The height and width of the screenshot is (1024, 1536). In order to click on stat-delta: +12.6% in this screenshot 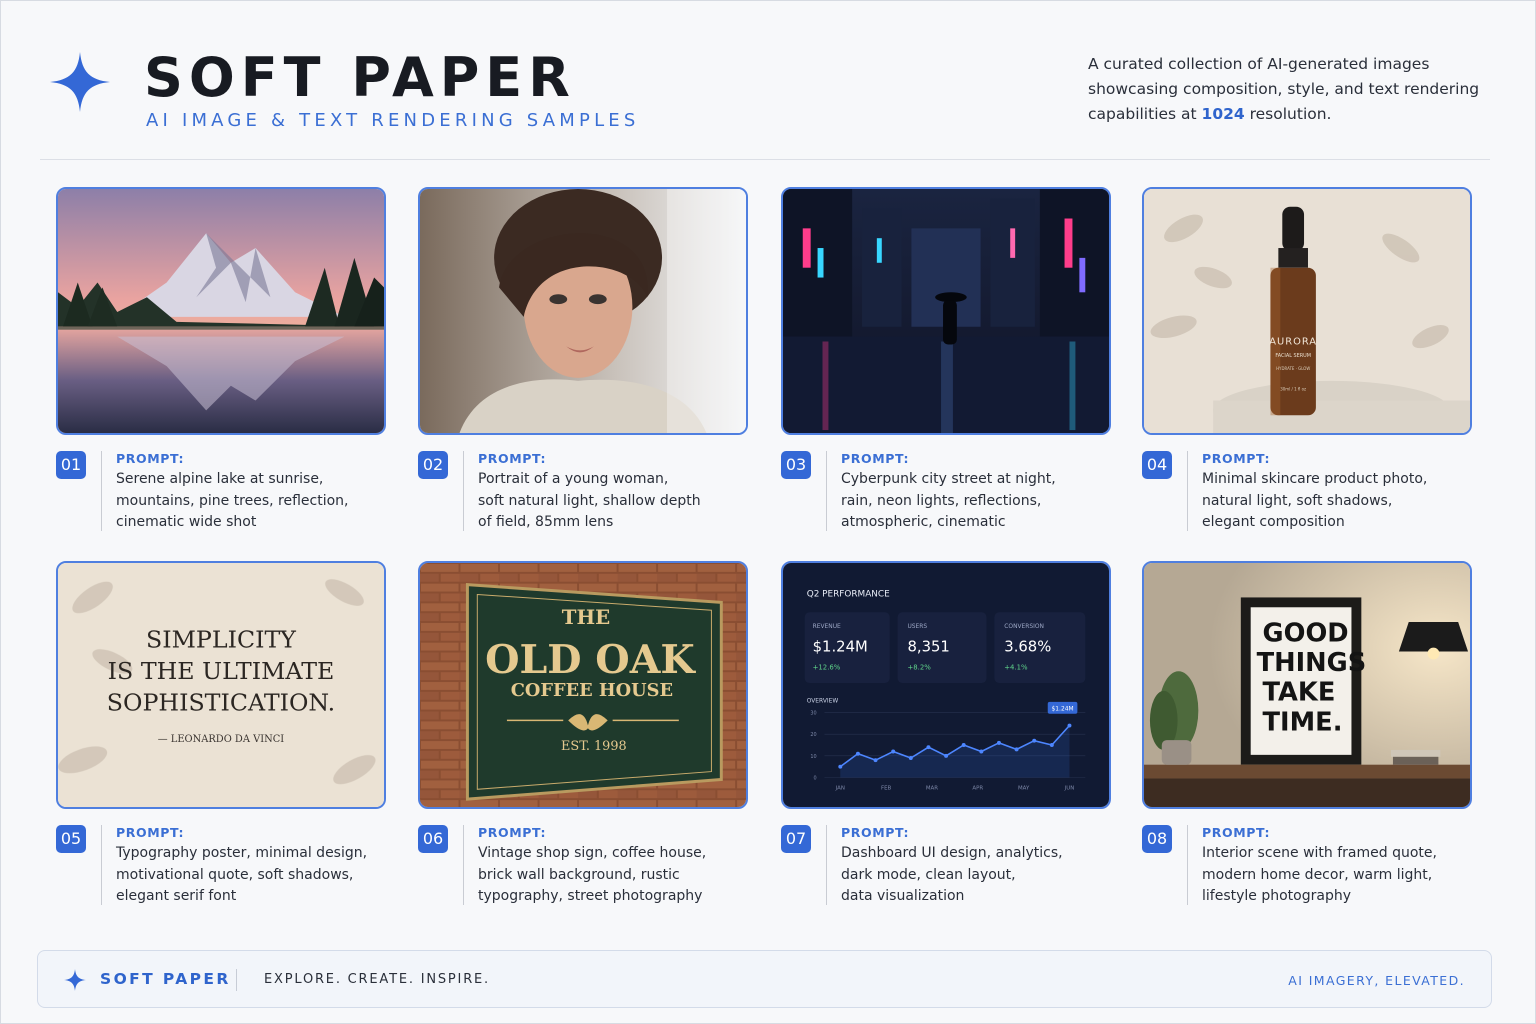, I will do `click(827, 667)`.